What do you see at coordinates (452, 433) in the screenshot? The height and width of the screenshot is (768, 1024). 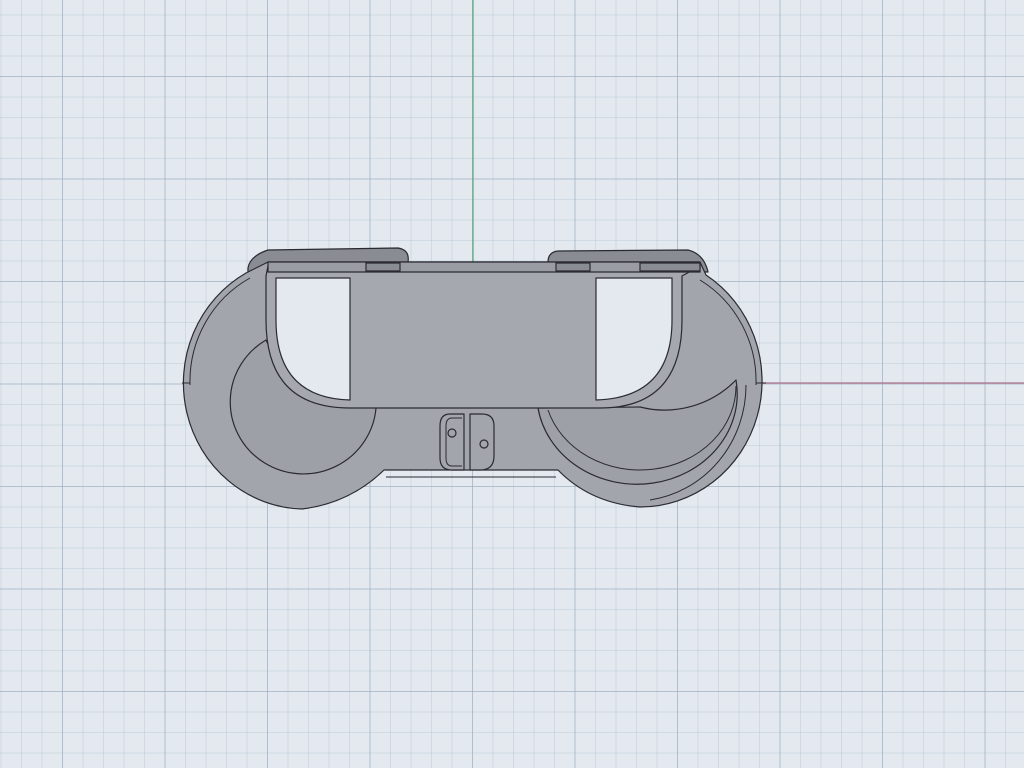 I see `left-joycon-dot` at bounding box center [452, 433].